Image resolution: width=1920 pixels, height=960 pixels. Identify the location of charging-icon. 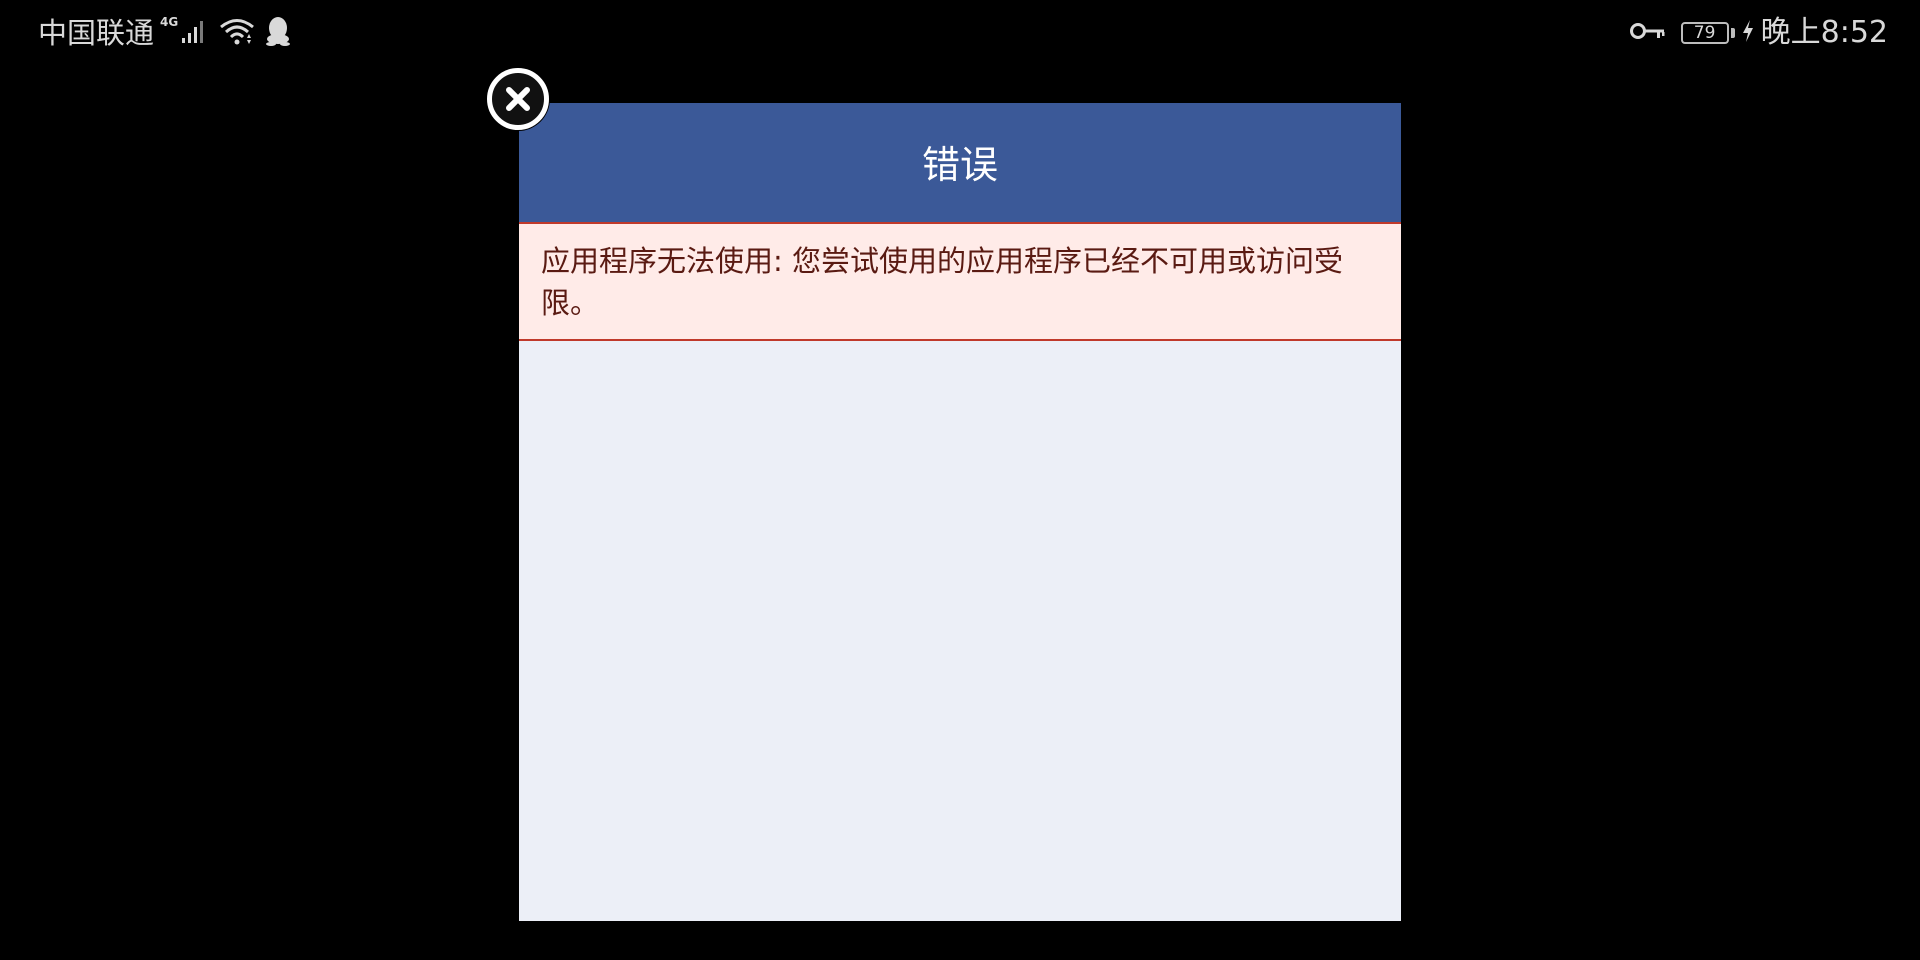
(1748, 33).